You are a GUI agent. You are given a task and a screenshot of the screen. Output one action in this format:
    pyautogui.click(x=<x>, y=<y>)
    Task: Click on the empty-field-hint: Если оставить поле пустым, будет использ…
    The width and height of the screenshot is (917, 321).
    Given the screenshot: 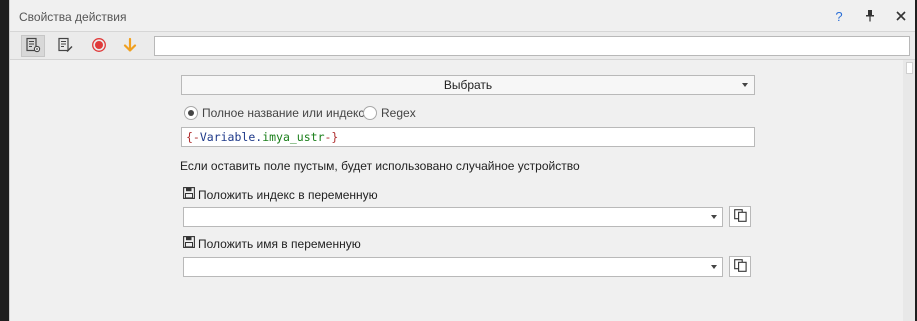 What is the action you would take?
    pyautogui.click(x=380, y=166)
    